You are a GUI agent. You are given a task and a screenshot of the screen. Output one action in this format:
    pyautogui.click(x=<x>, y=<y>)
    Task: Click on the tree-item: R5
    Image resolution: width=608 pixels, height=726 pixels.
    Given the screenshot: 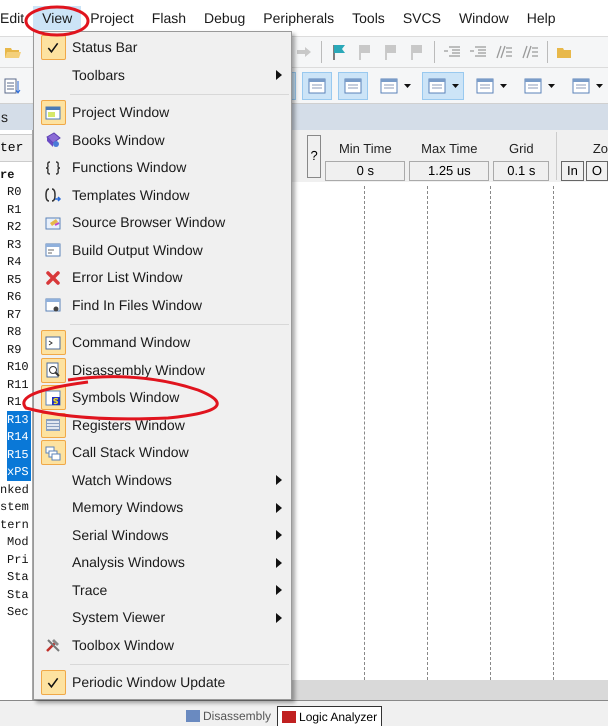 What is the action you would take?
    pyautogui.click(x=15, y=279)
    